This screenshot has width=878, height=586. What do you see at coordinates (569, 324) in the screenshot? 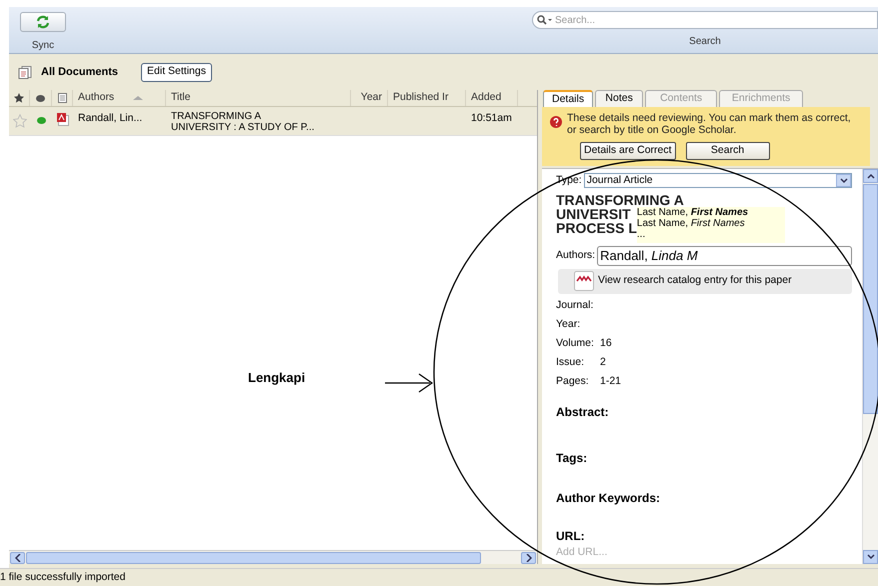
I see `field-label: Year:` at bounding box center [569, 324].